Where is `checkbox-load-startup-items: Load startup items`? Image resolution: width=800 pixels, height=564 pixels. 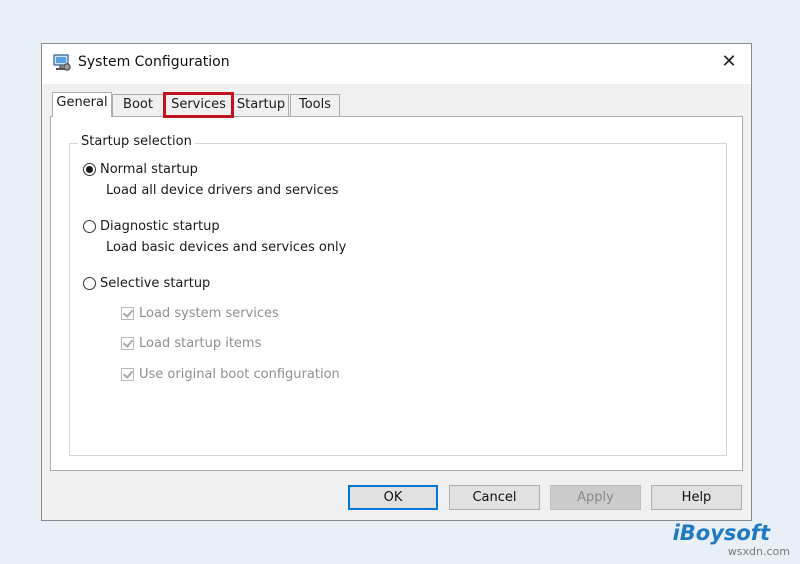
checkbox-load-startup-items: Load startup items is located at coordinates (191, 343).